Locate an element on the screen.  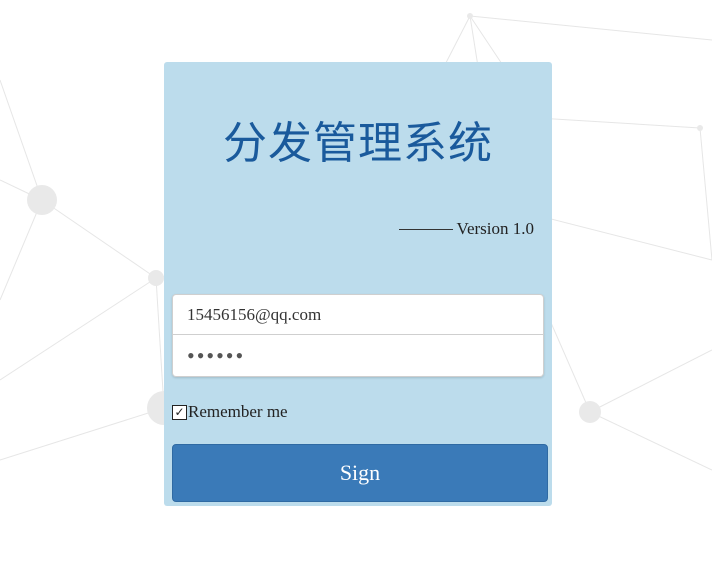
version-label: Version 1.0 is located at coordinates (466, 229).